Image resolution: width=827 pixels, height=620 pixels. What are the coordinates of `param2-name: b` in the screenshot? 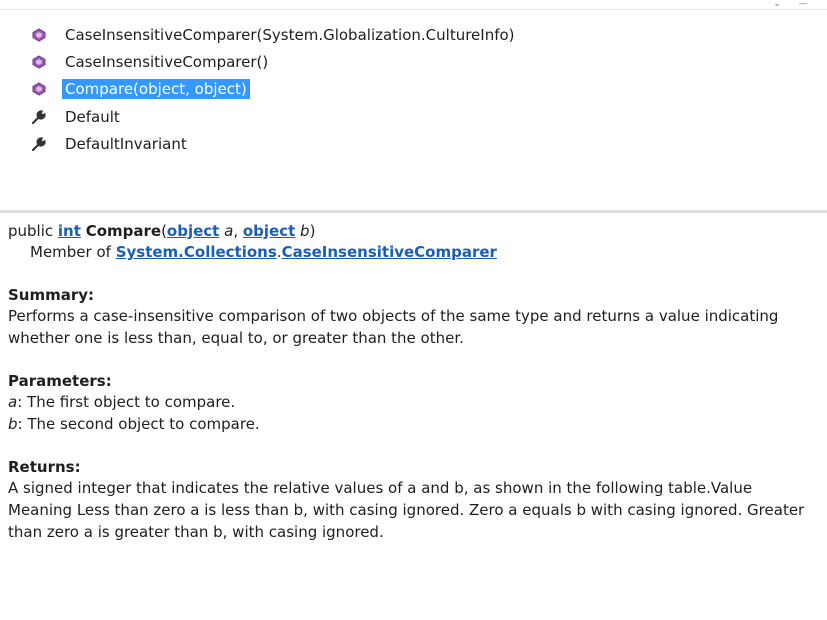 It's located at (302, 231).